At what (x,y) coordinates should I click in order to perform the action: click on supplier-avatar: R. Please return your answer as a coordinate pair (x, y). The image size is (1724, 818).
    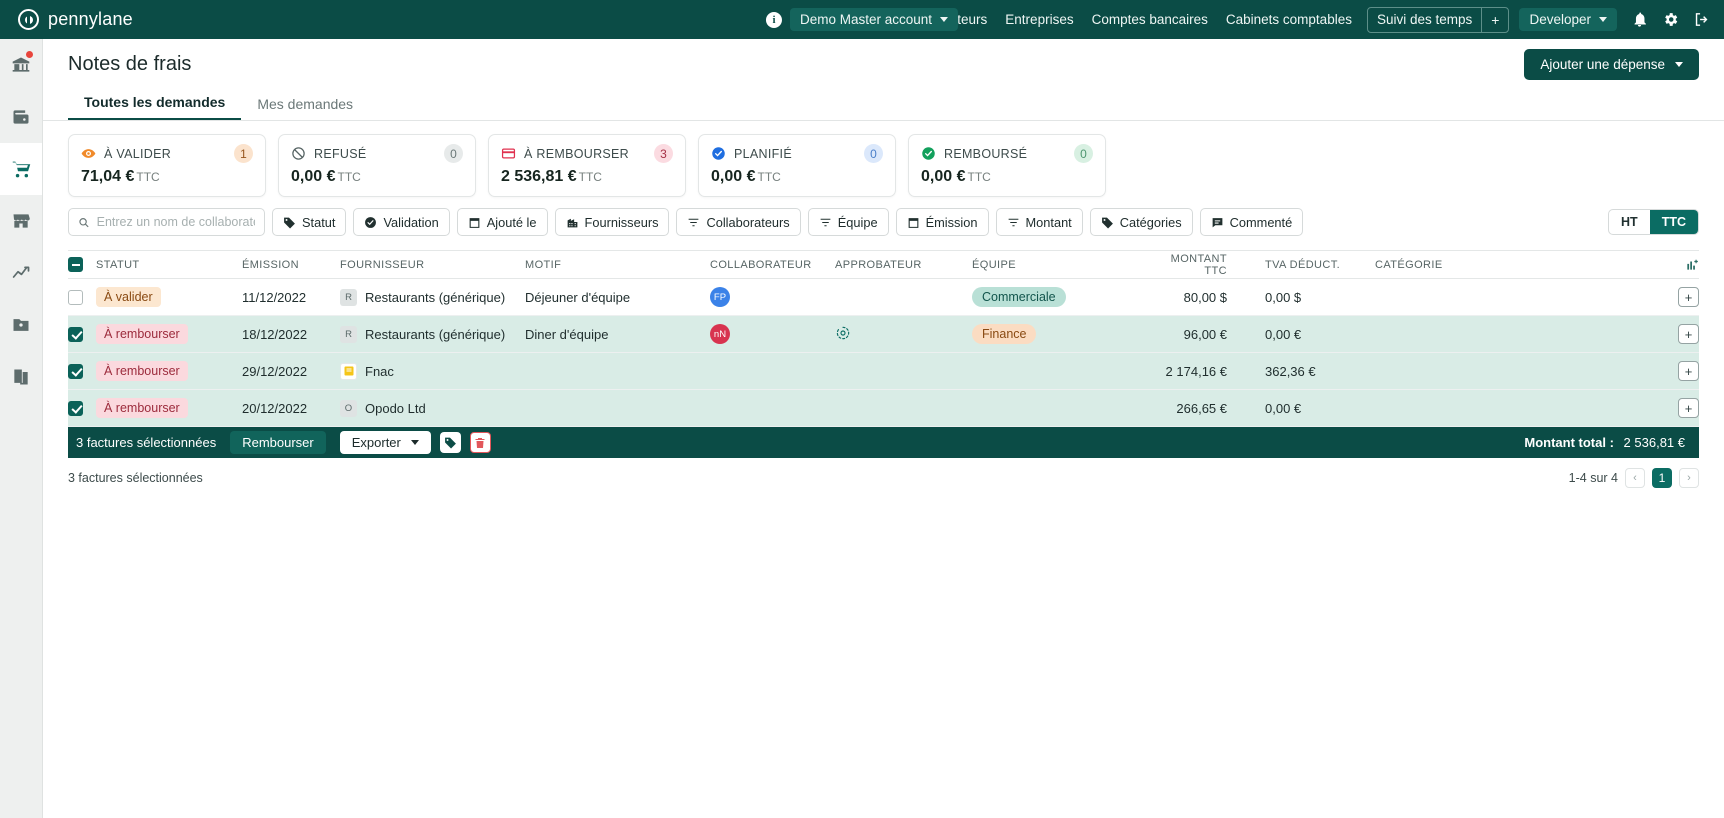
    Looking at the image, I should click on (348, 334).